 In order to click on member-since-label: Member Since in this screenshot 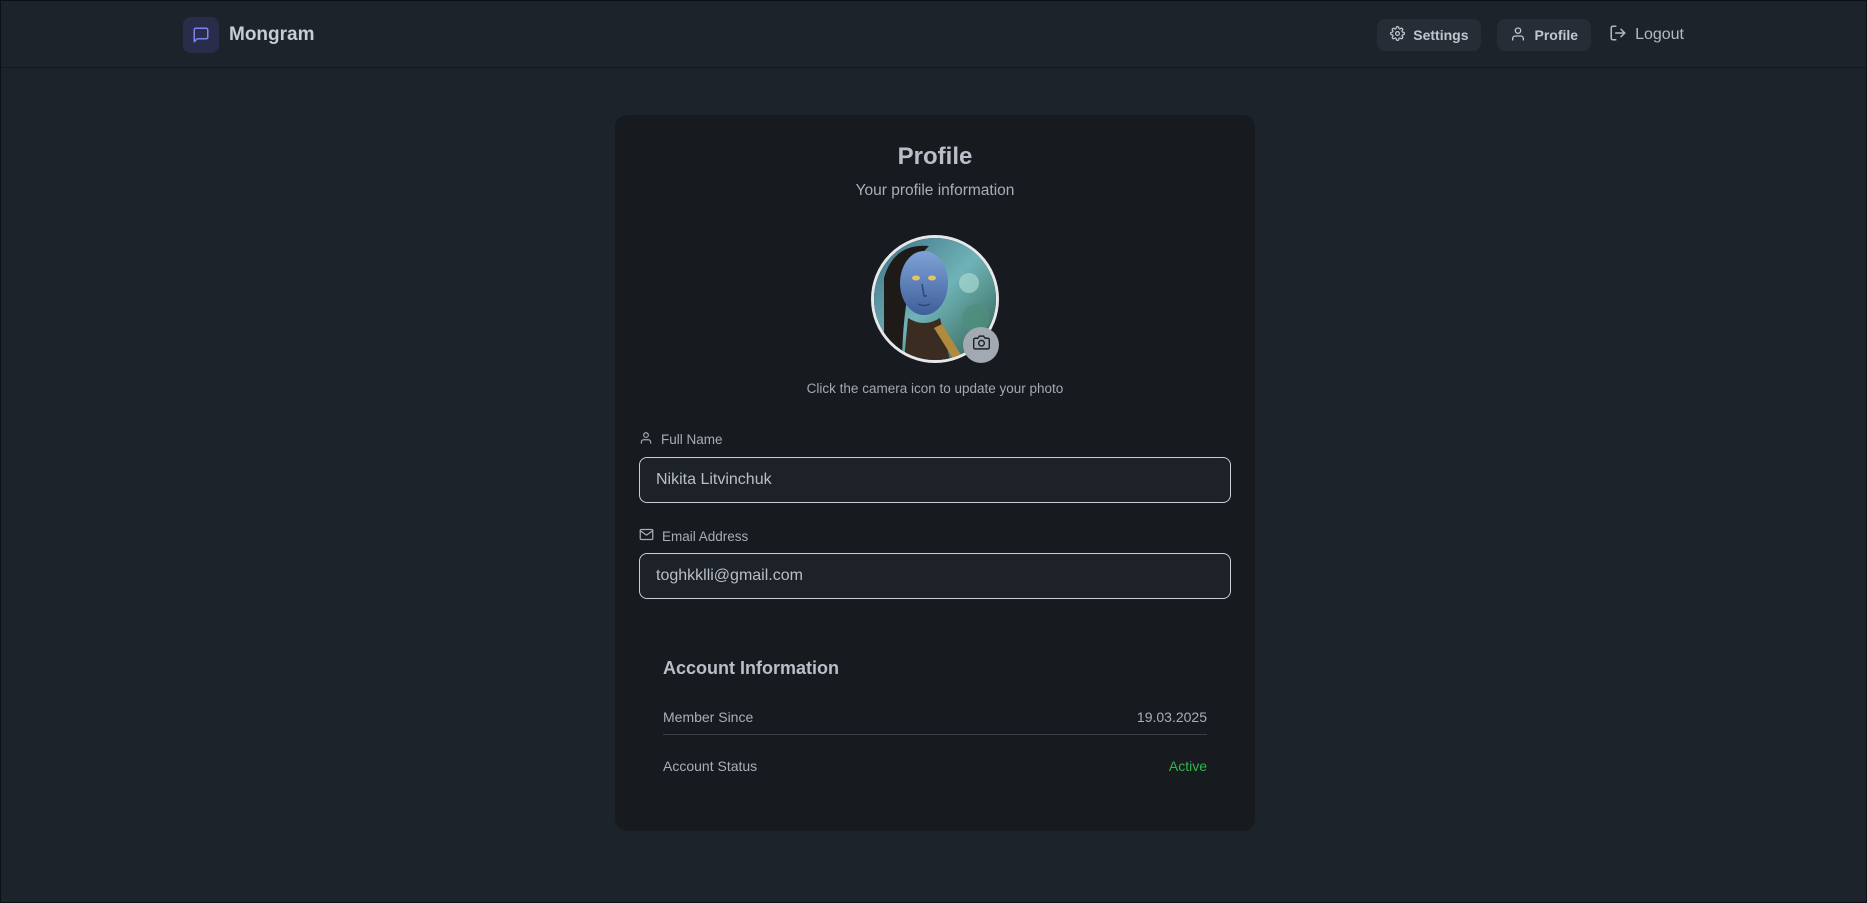, I will do `click(708, 717)`.